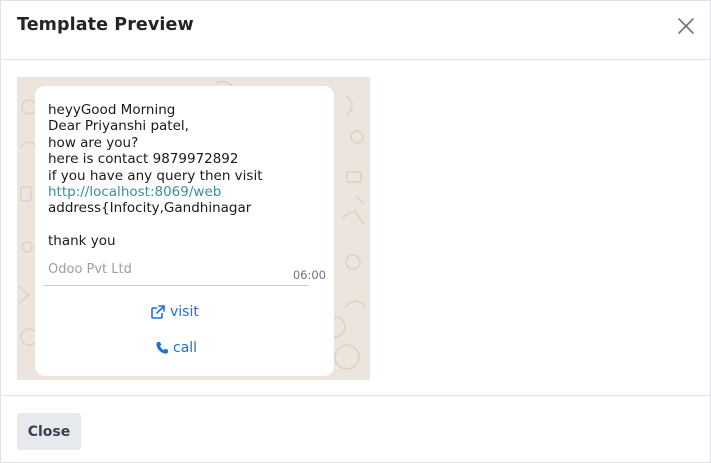 The width and height of the screenshot is (711, 463). What do you see at coordinates (184, 312) in the screenshot?
I see `visit-button-label: visit` at bounding box center [184, 312].